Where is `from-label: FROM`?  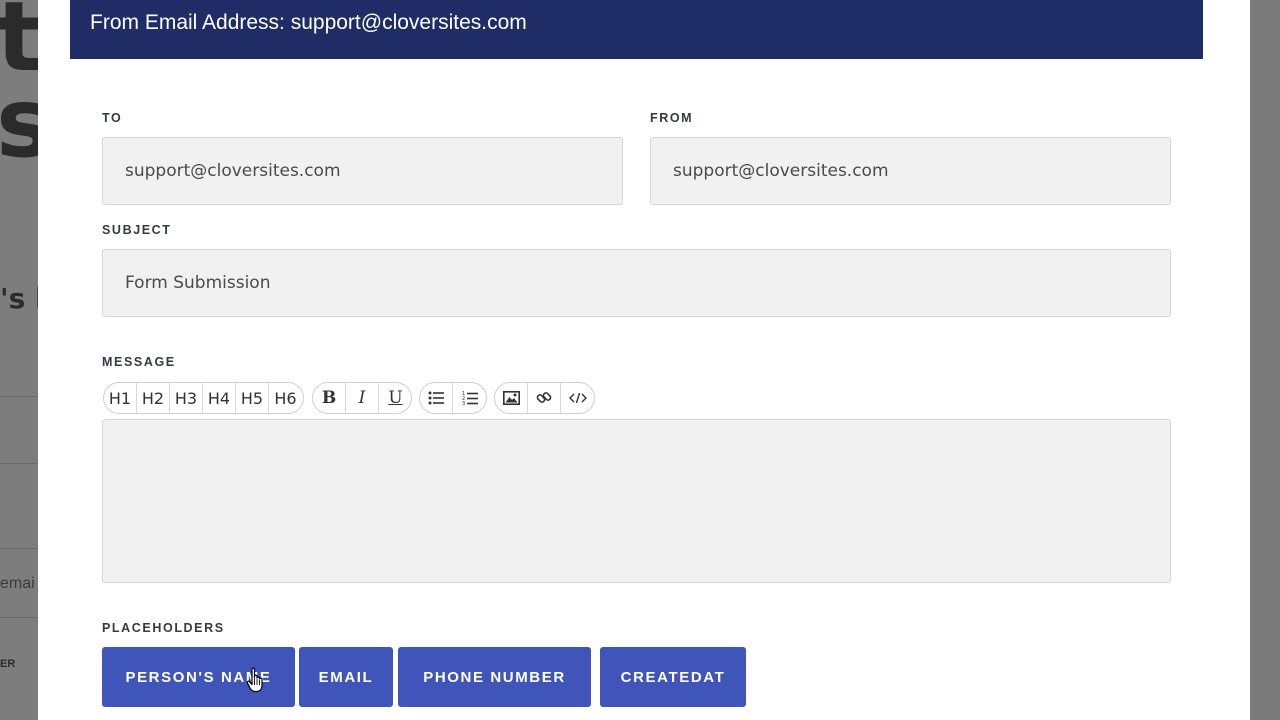 from-label: FROM is located at coordinates (672, 118).